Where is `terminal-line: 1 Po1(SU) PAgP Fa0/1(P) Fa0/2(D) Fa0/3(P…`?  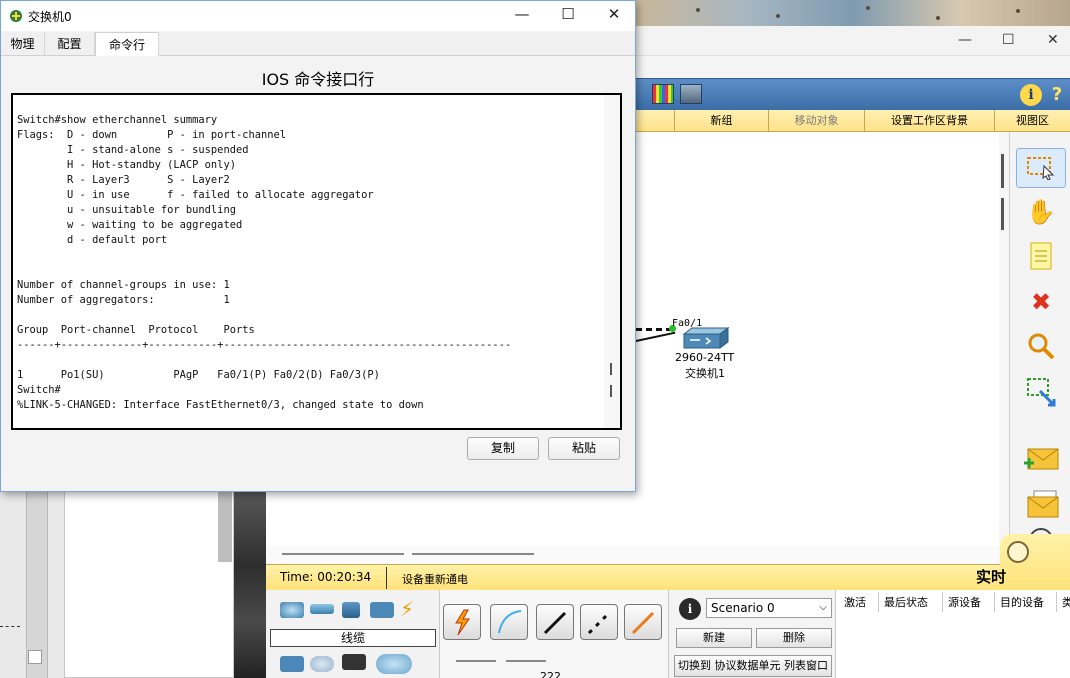
terminal-line: 1 Po1(SU) PAgP Fa0/1(P) Fa0/2(D) Fa0/3(P… is located at coordinates (198, 375).